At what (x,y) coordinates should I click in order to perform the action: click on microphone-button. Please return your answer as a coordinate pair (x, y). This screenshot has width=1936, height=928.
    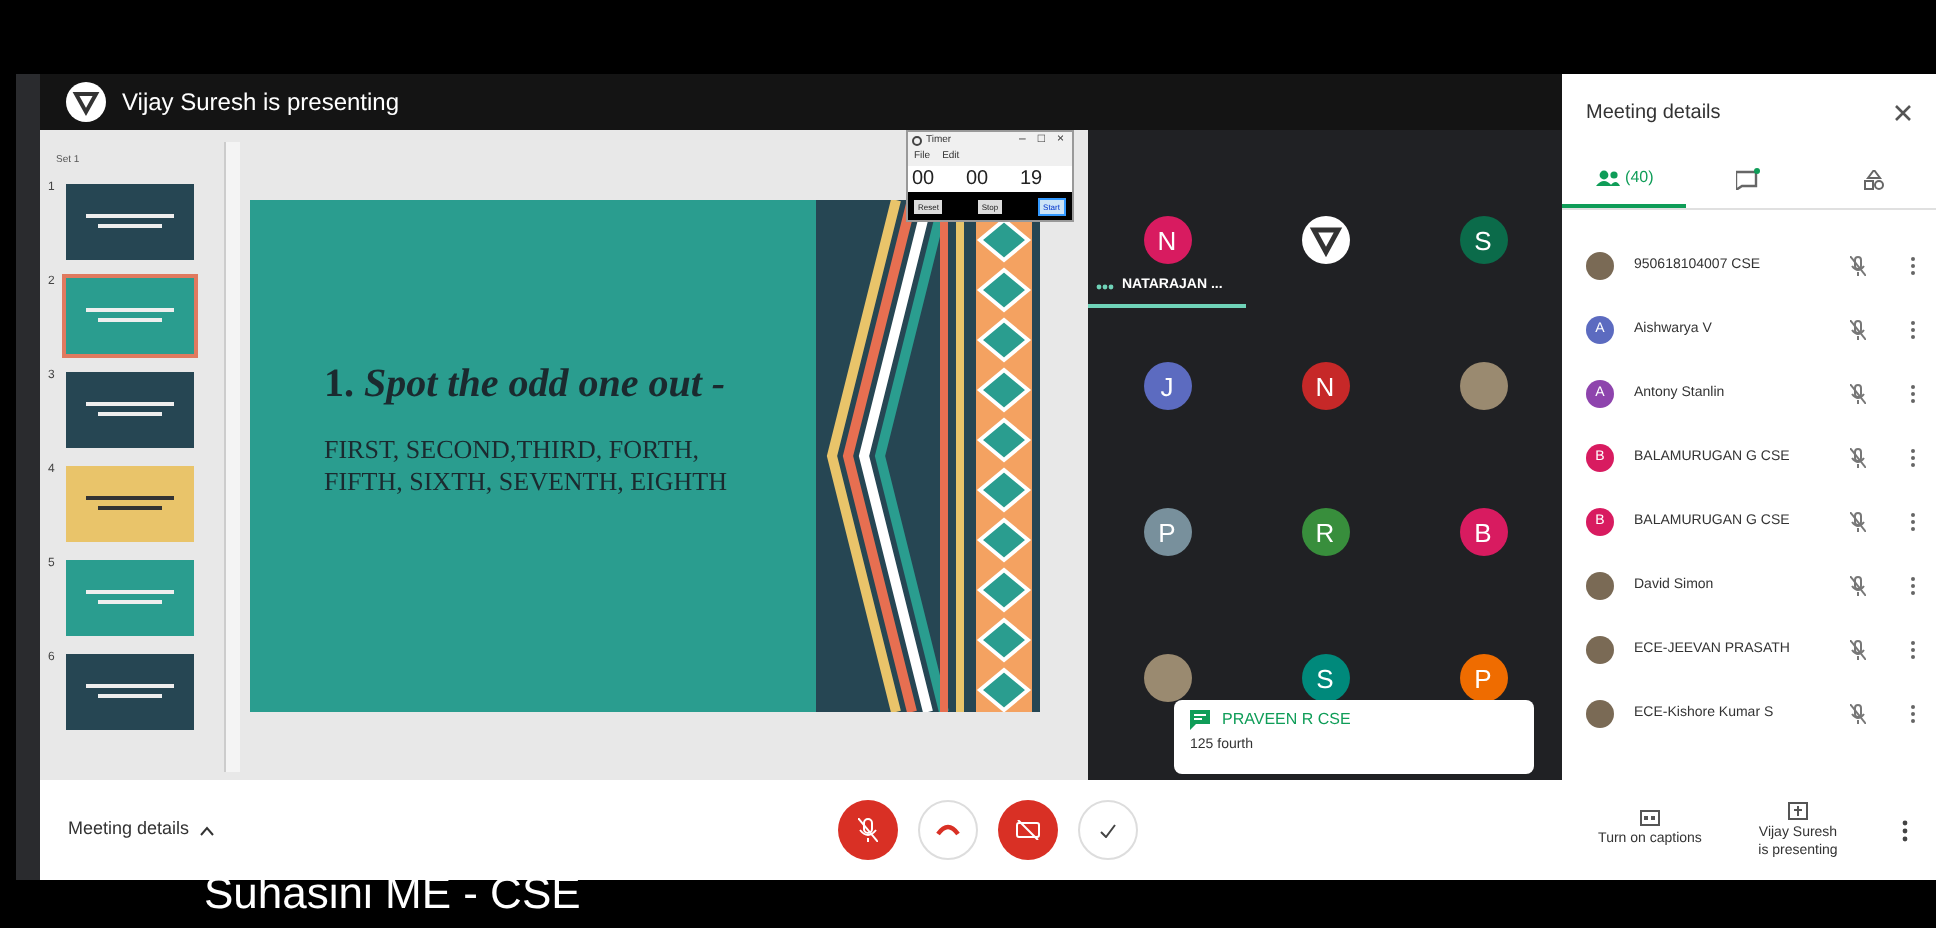
    Looking at the image, I should click on (868, 830).